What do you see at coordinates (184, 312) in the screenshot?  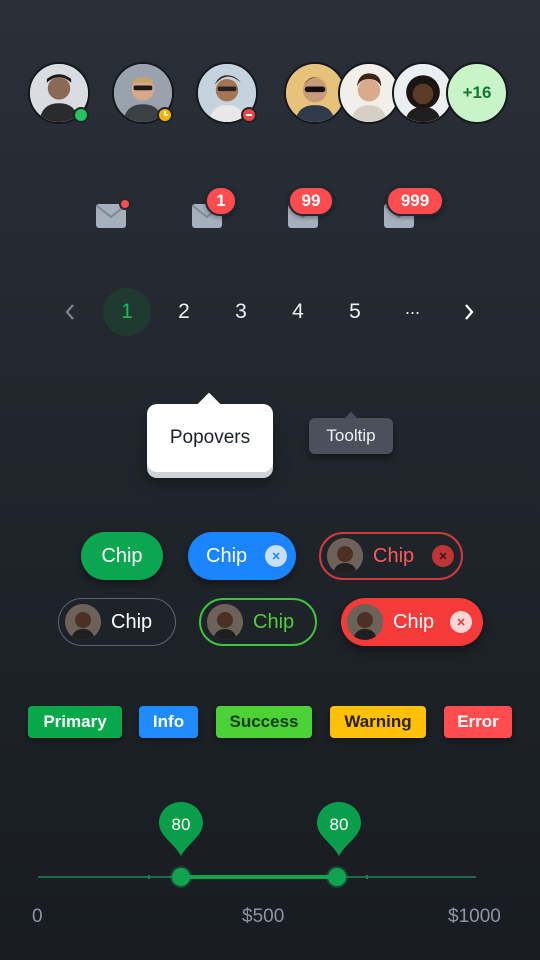 I see `pagination-page-2: 2` at bounding box center [184, 312].